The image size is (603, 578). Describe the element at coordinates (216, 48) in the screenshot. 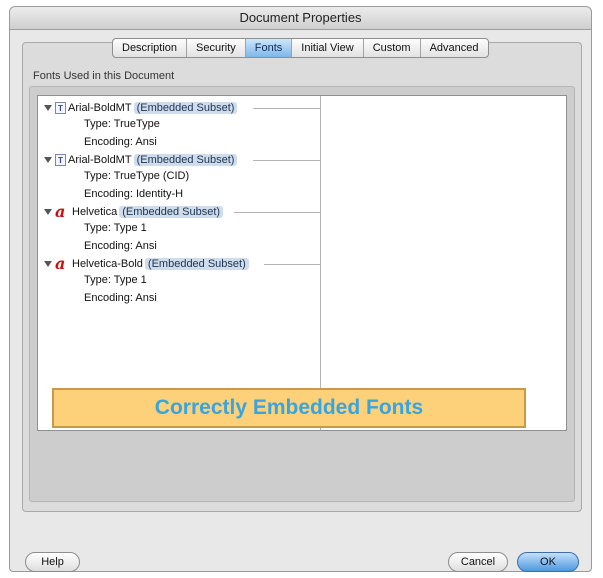

I see `tab-security: Security` at that location.